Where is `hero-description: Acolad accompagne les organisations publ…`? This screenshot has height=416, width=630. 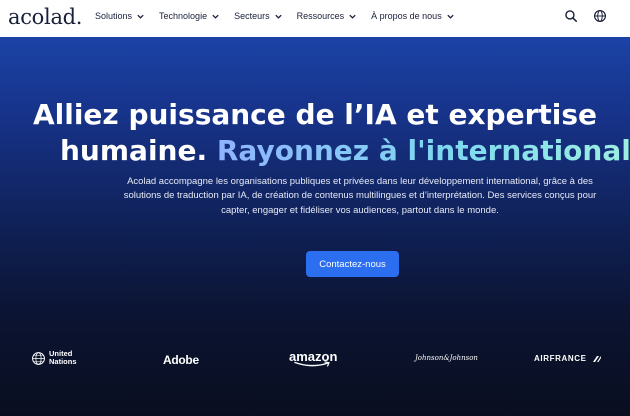
hero-description: Acolad accompagne les organisations publ… is located at coordinates (360, 196).